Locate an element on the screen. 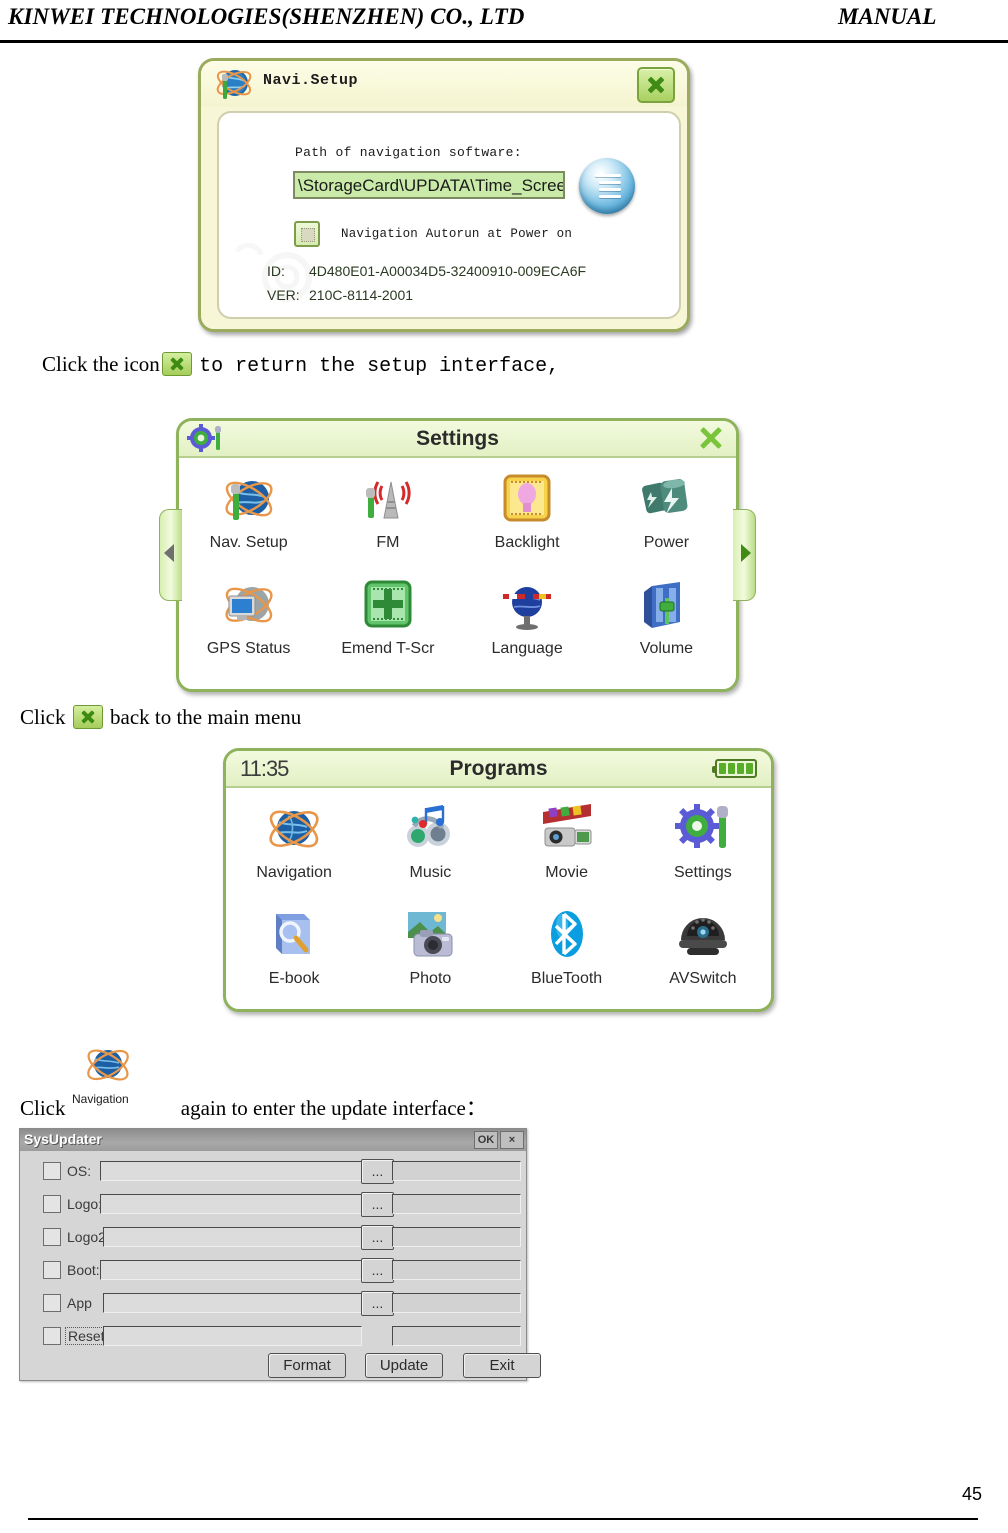  programs-item-e-book: E-book is located at coordinates (294, 958).